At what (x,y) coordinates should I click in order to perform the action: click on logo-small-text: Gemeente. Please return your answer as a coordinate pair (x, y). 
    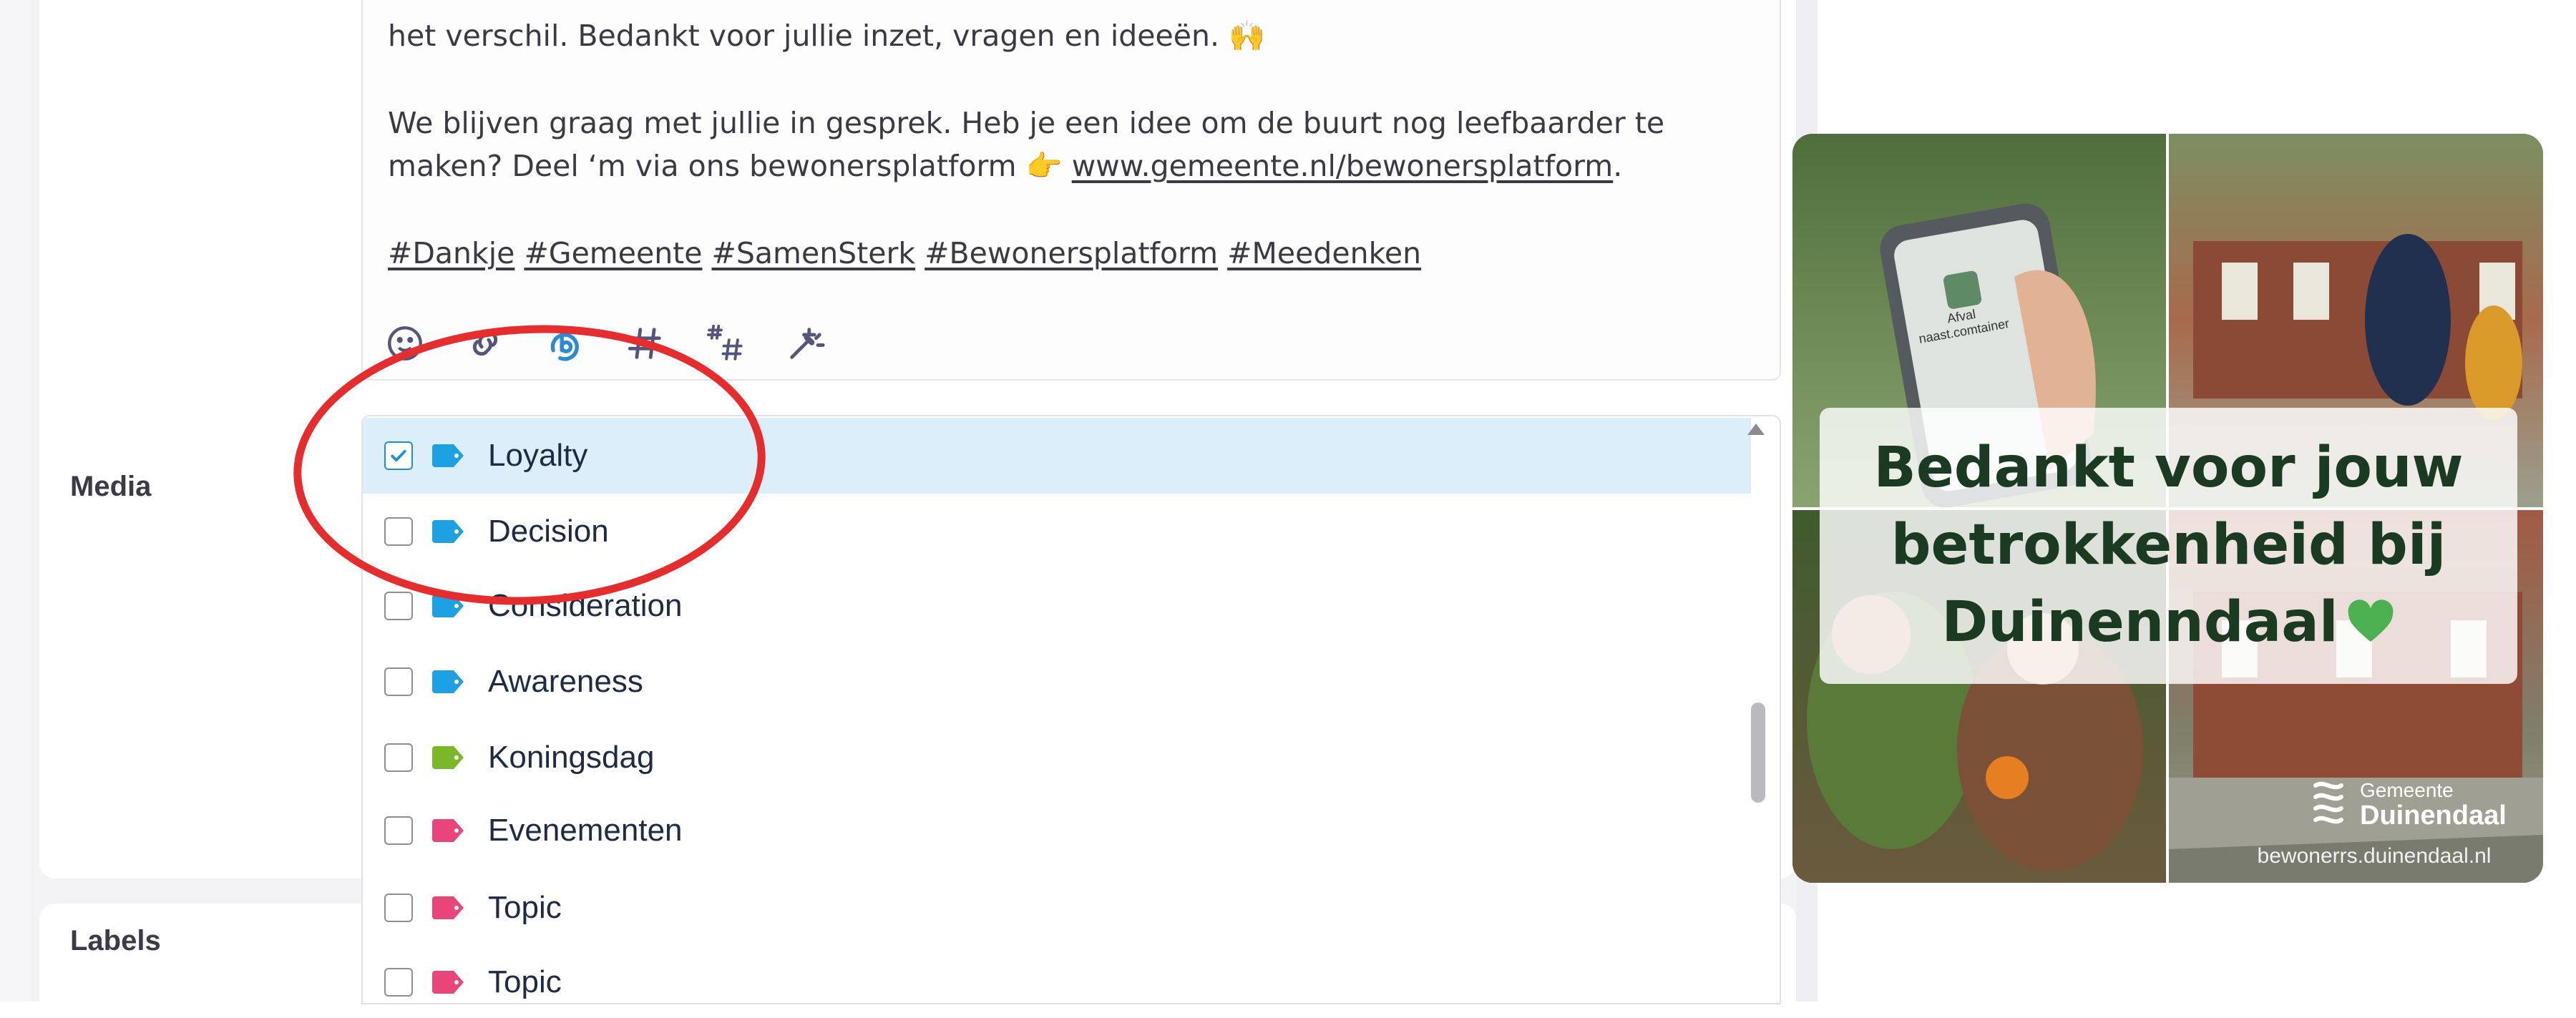
    Looking at the image, I should click on (2407, 790).